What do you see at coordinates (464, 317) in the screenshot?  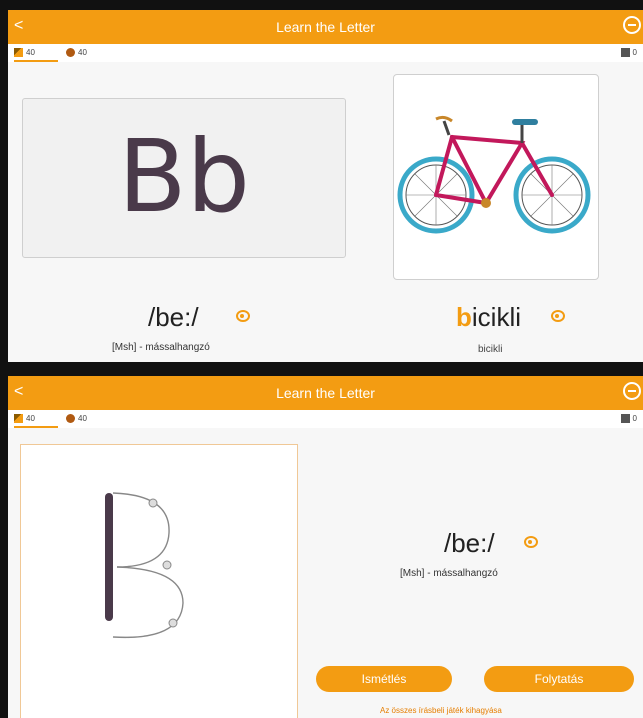 I see `word-first-letter: b` at bounding box center [464, 317].